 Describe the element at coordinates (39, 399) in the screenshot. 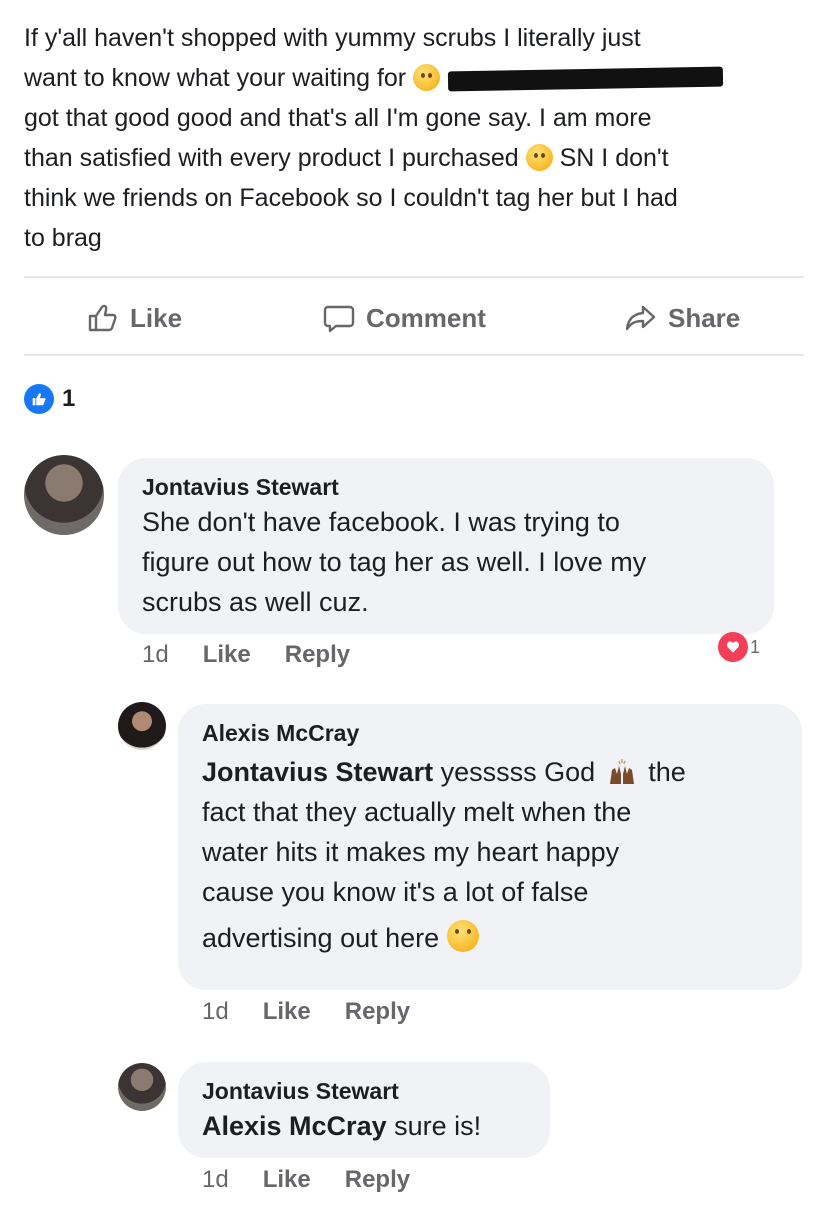

I see `like-badge-icon` at that location.